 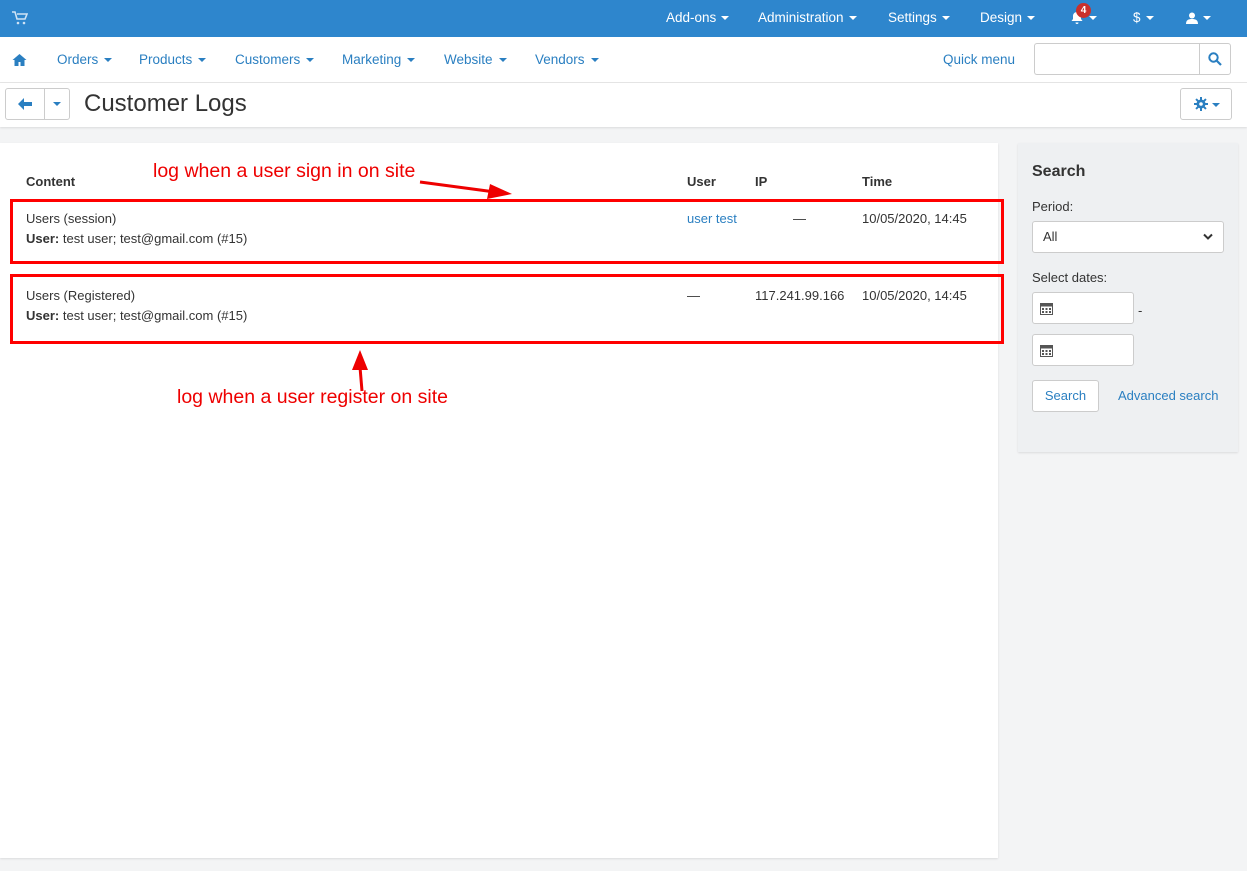 I want to click on menu-addons: Add-ons, so click(x=698, y=18).